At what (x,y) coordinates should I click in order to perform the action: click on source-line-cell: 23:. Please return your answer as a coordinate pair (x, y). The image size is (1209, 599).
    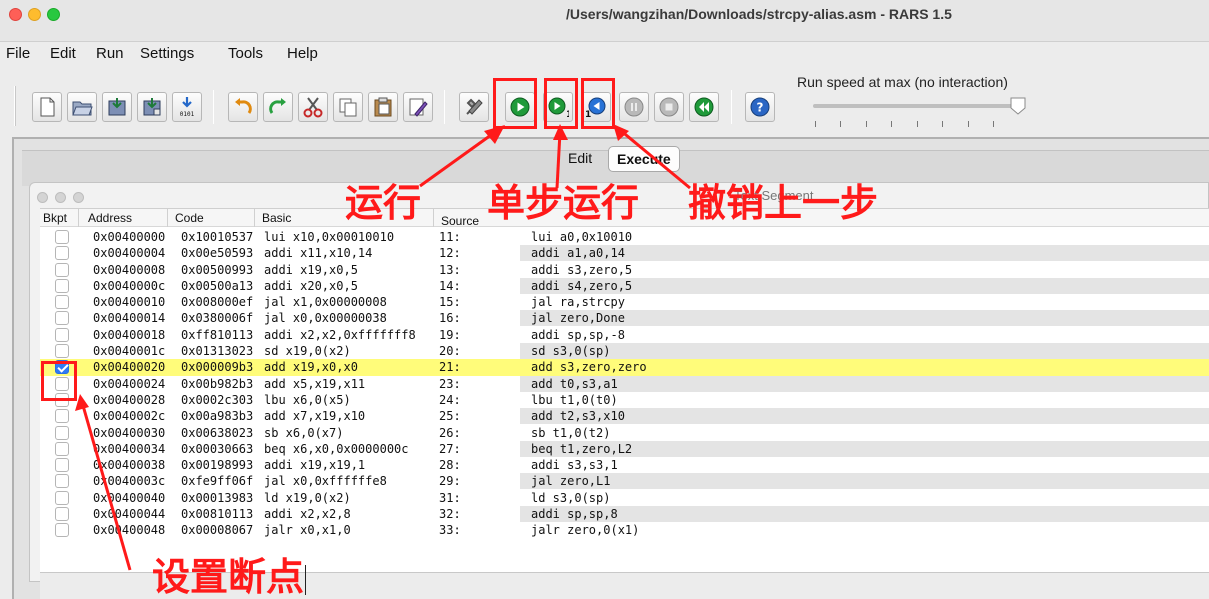
    Looking at the image, I should click on (450, 383).